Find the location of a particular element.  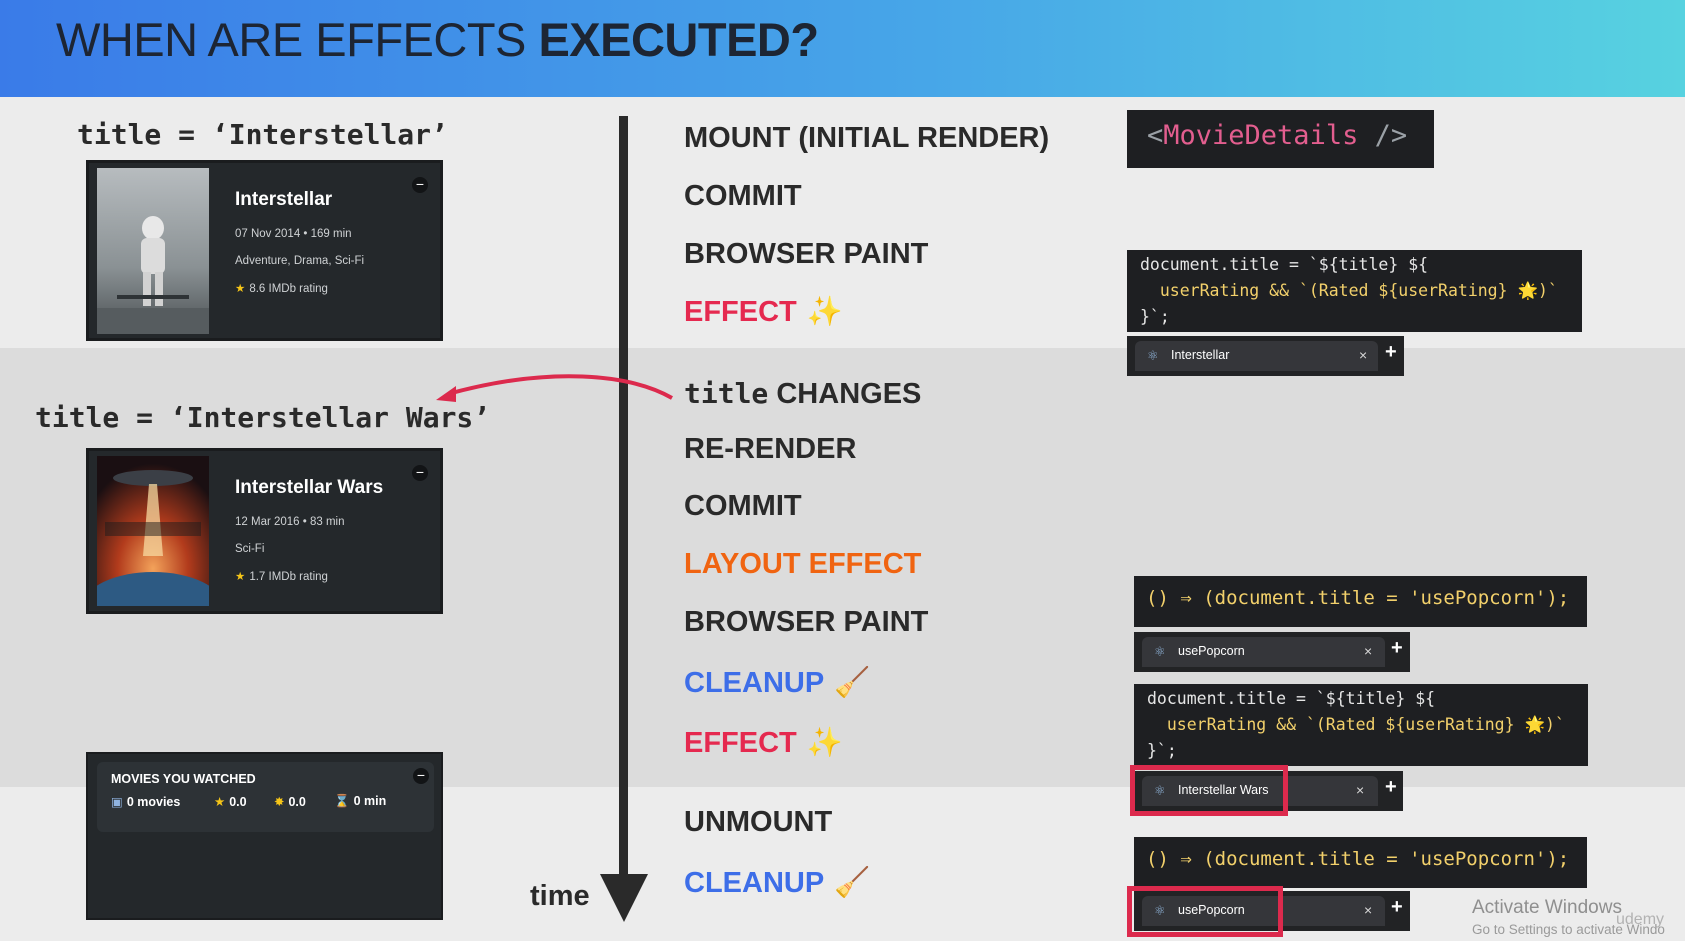

movie-genre: Adventure, Drama, Sci-Fi is located at coordinates (300, 261).